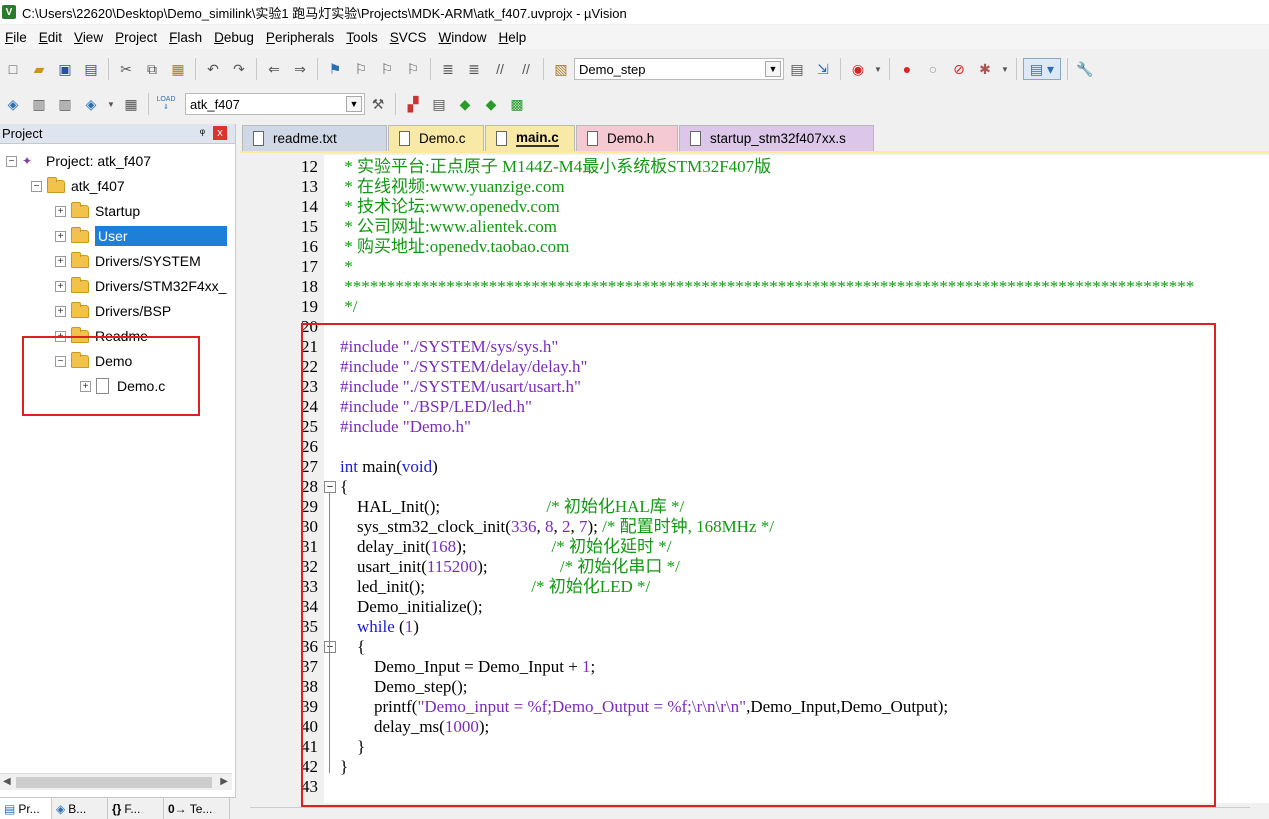 Image resolution: width=1269 pixels, height=819 pixels. I want to click on navigate-back-icon: ⇐, so click(274, 69).